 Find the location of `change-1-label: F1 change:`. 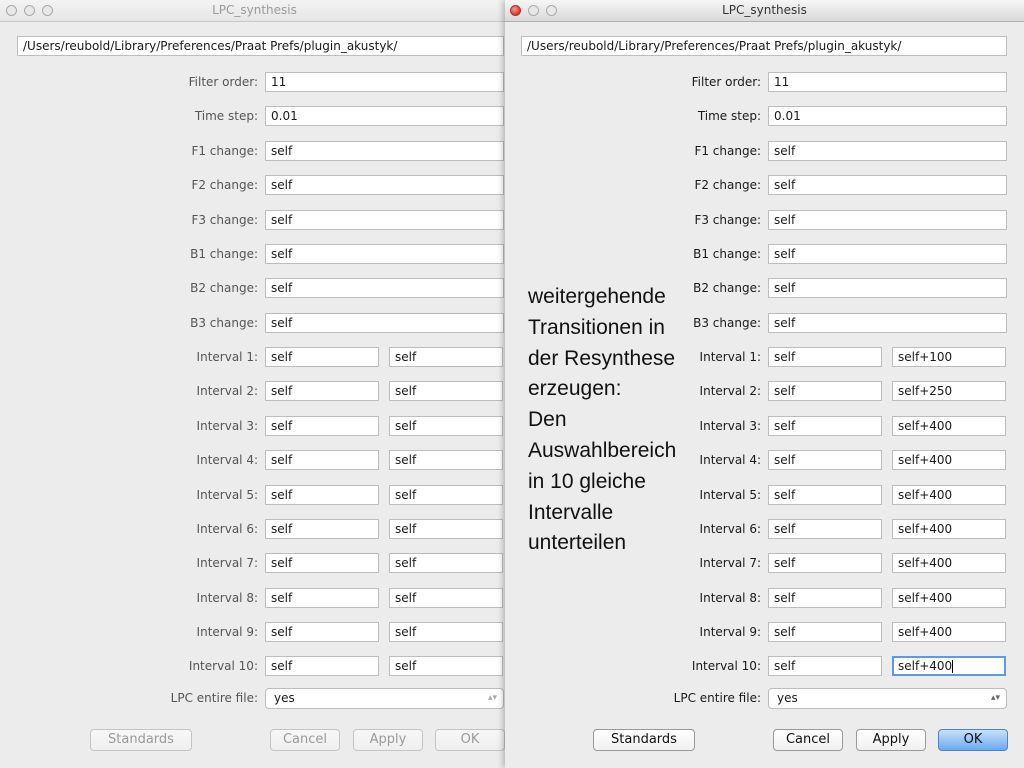

change-1-label: F1 change: is located at coordinates (727, 151).